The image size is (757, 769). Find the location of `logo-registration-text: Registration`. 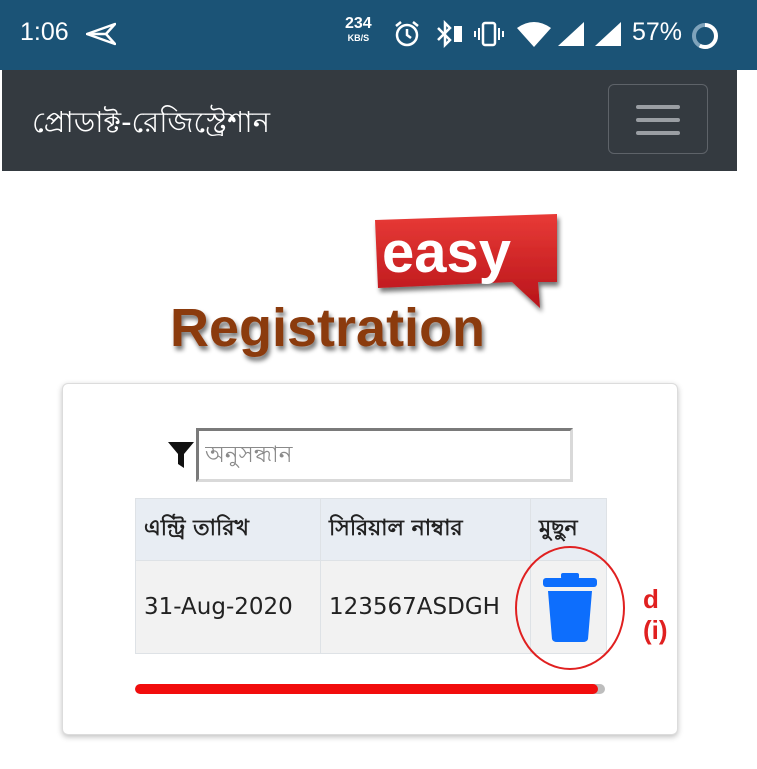

logo-registration-text: Registration is located at coordinates (327, 328).